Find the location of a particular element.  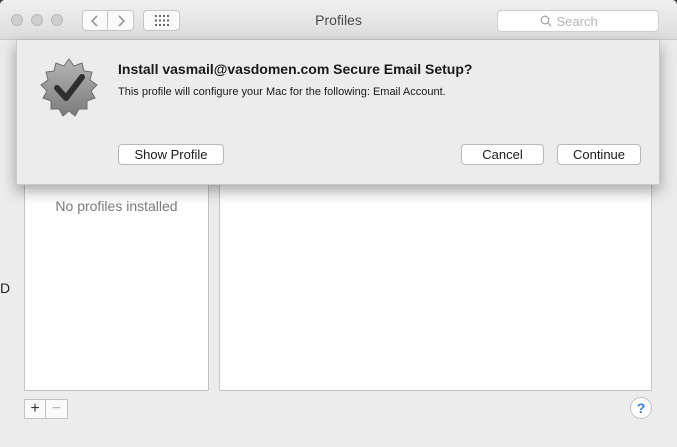

continue-button: Continue is located at coordinates (599, 154).